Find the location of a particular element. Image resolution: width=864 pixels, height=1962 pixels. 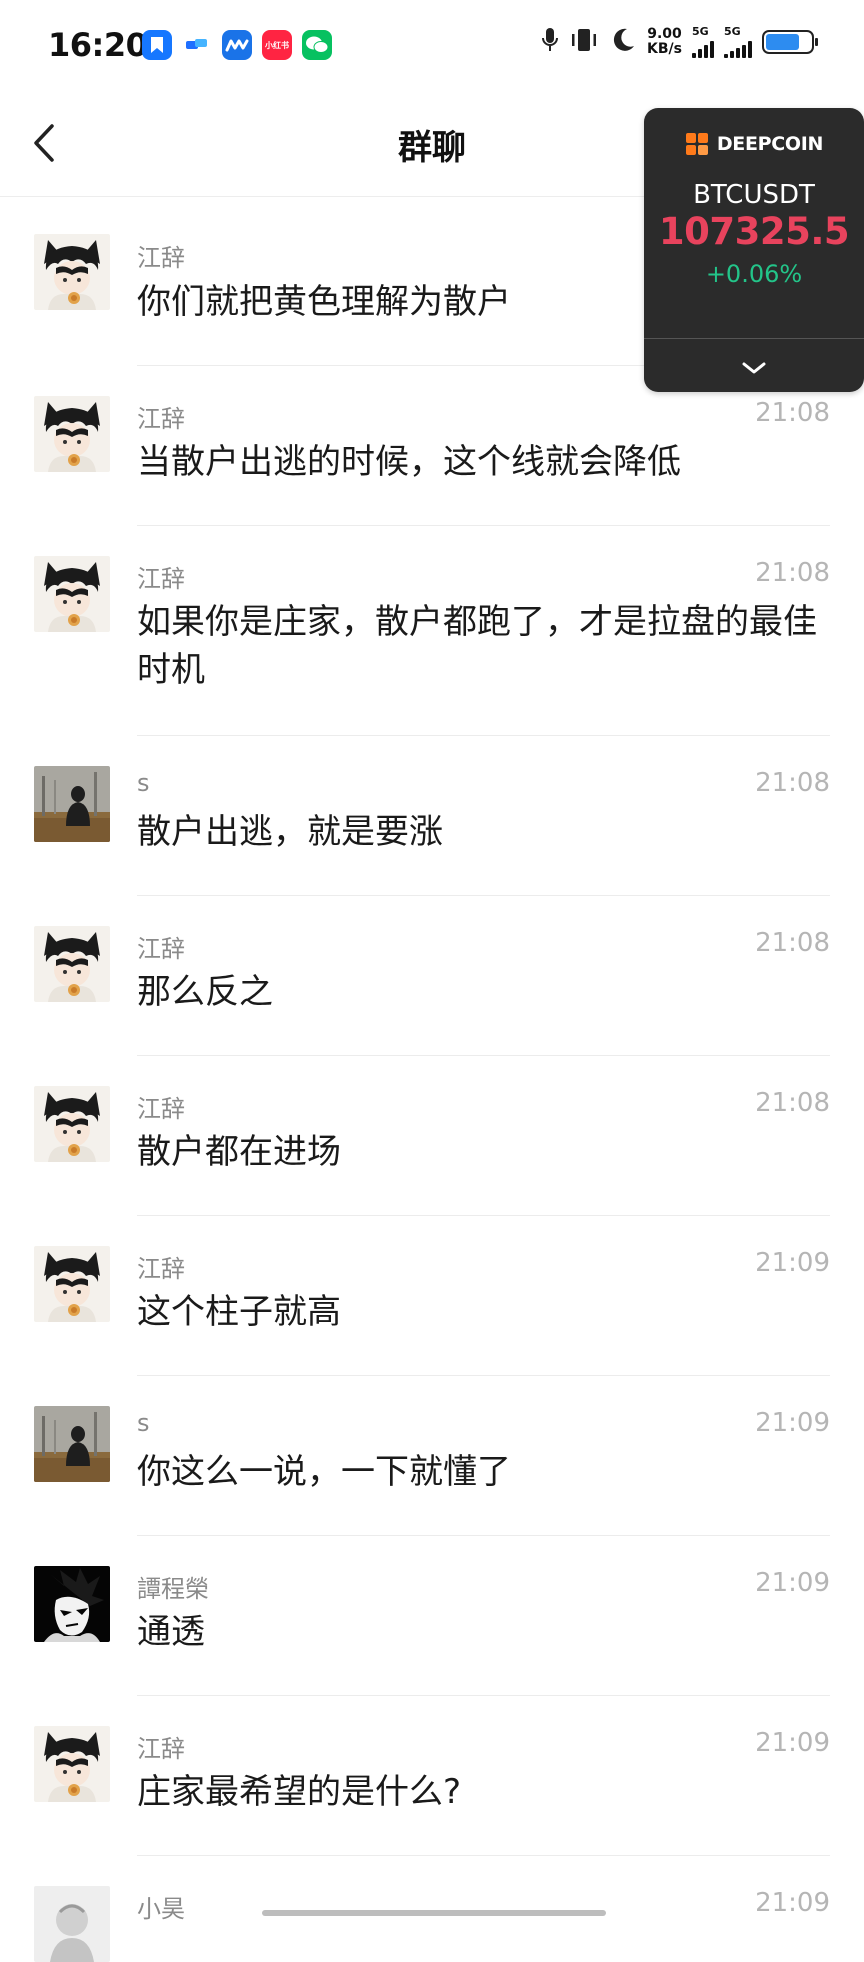

sender-name: 小昊 is located at coordinates (161, 1906).